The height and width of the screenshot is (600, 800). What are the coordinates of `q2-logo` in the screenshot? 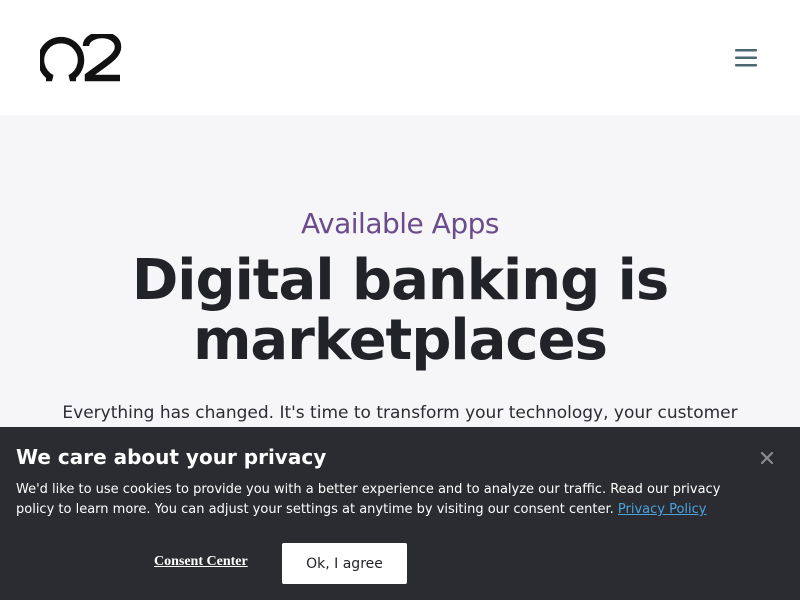 It's located at (79, 56).